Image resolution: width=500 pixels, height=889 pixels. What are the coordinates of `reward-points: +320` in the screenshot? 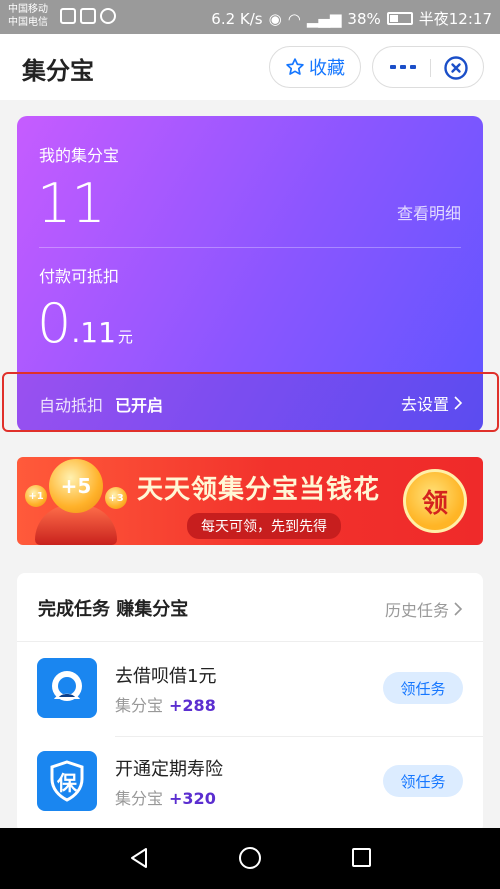 It's located at (192, 798).